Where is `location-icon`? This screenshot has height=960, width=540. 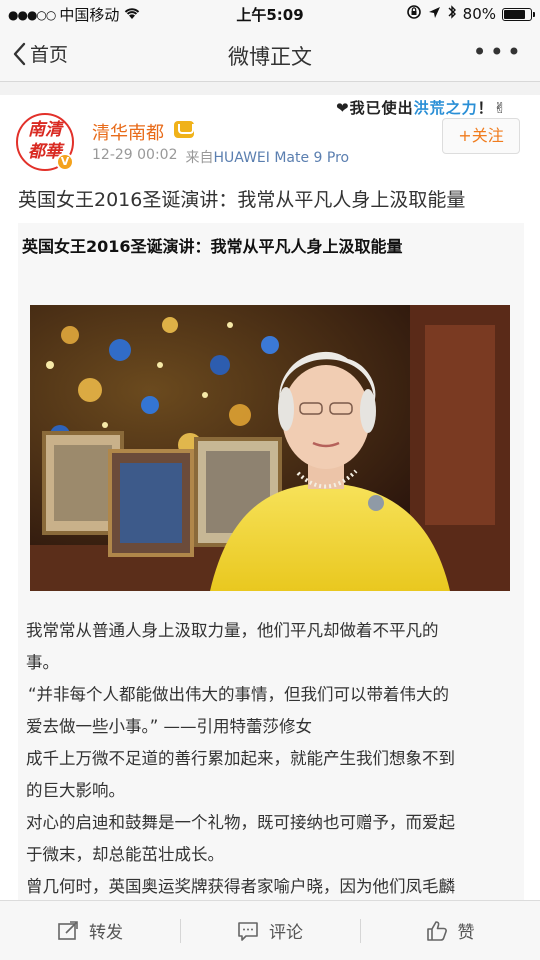
location-icon is located at coordinates (434, 14).